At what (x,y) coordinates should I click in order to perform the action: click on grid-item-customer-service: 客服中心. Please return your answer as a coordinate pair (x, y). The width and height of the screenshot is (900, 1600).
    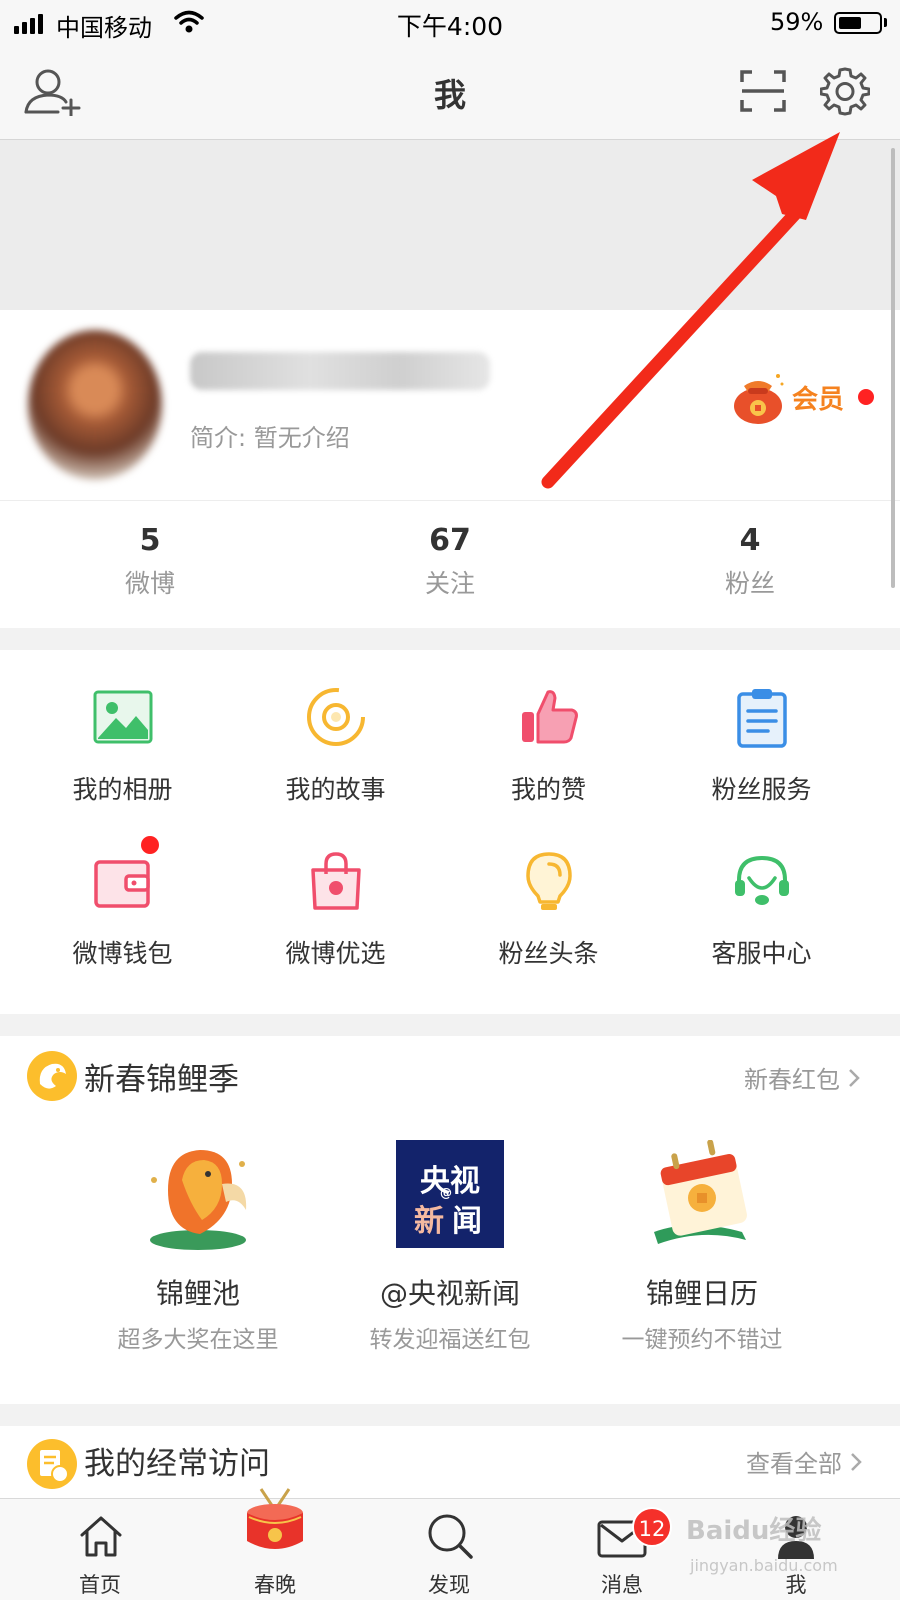
    Looking at the image, I should click on (761, 896).